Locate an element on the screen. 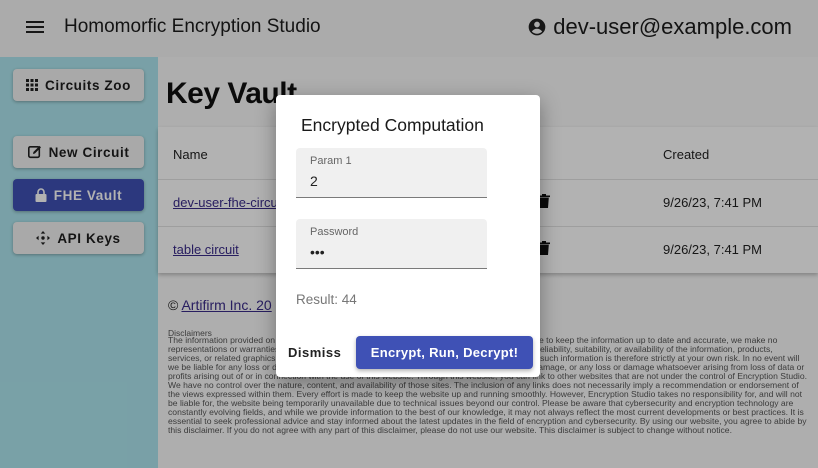 Image resolution: width=818 pixels, height=468 pixels. result-text: Result: 44 is located at coordinates (326, 299).